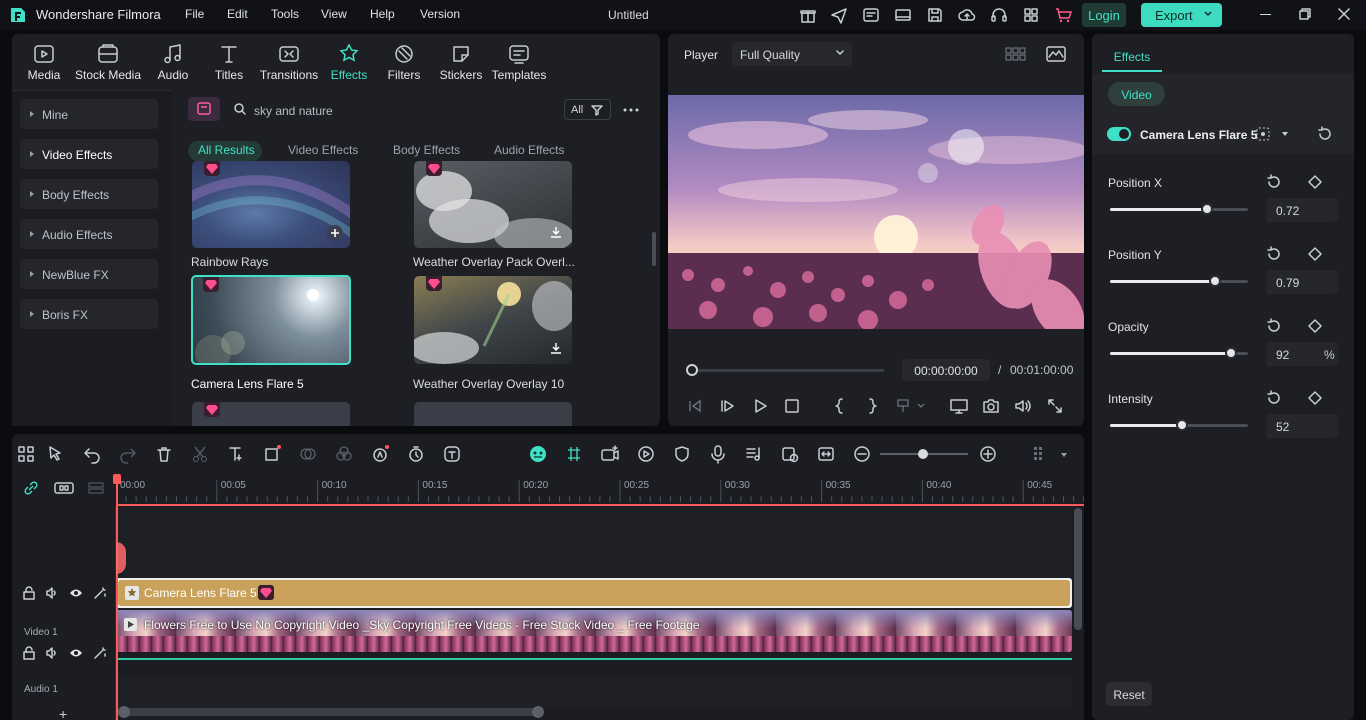 The width and height of the screenshot is (1366, 720). Describe the element at coordinates (1344, 14) in the screenshot. I see `close-button` at that location.